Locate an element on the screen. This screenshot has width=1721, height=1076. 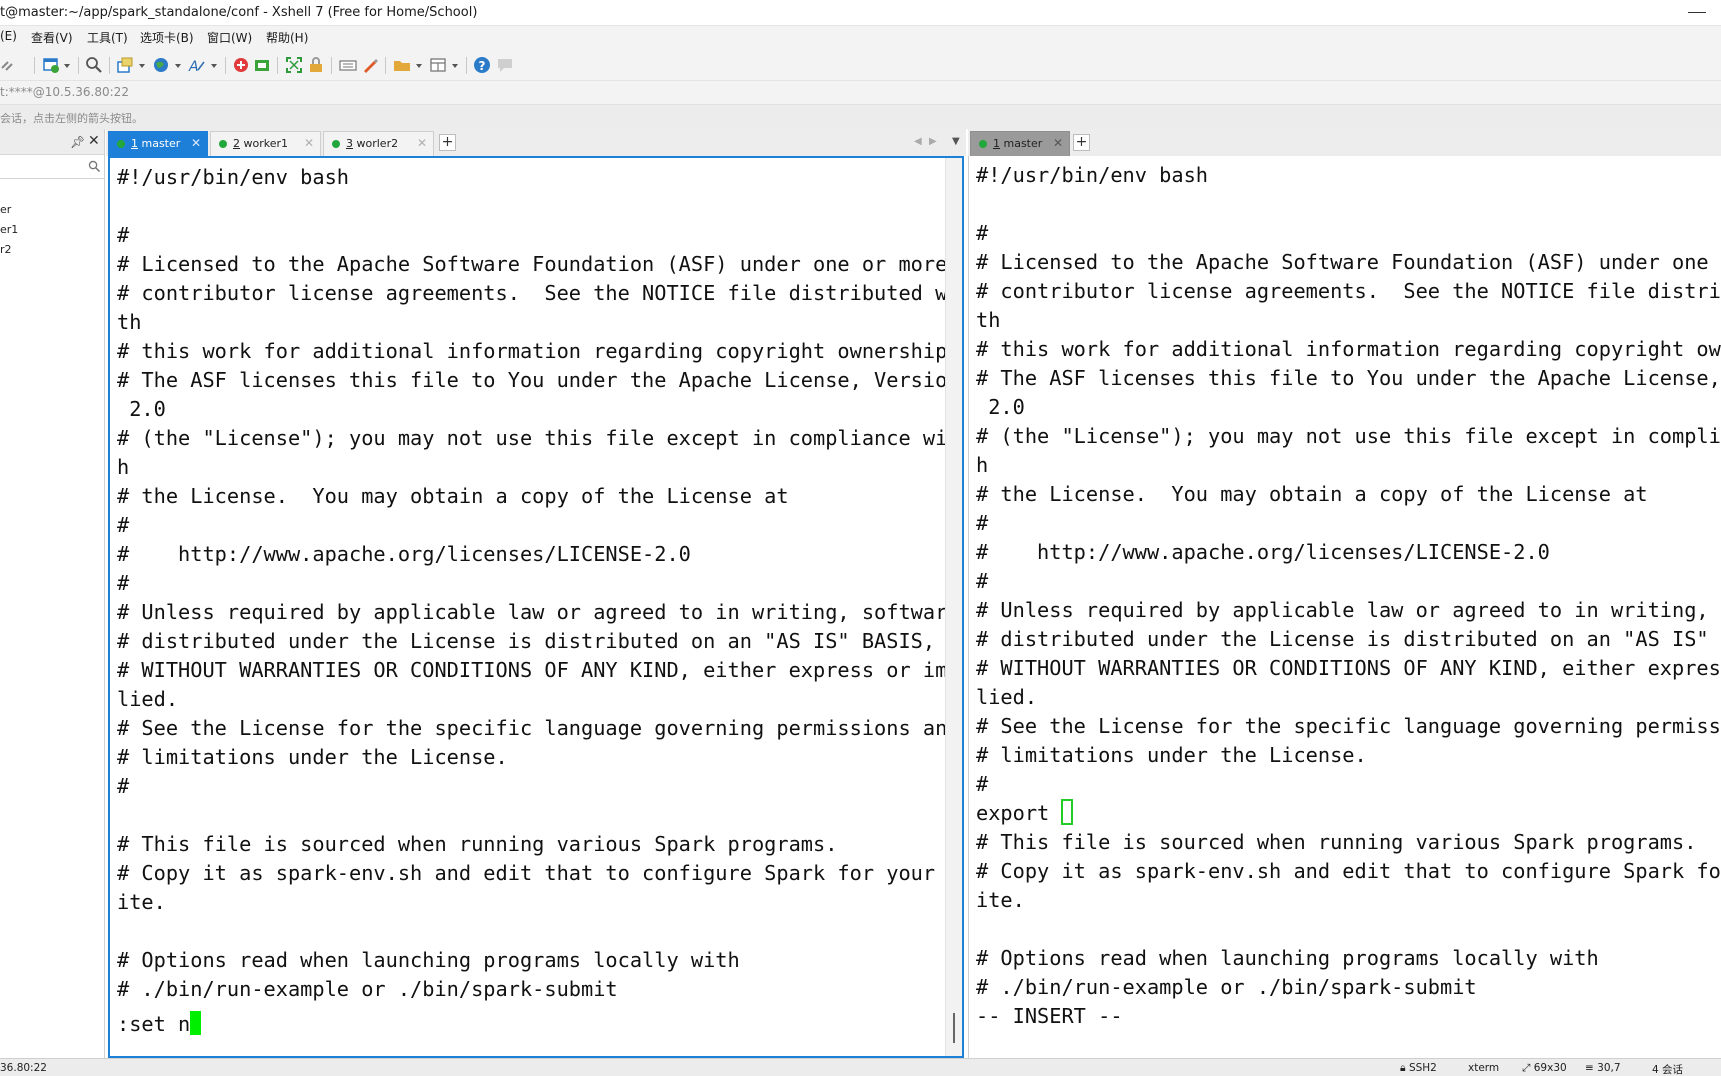
hint-text: 会话，点击左侧的箭头按钮。 is located at coordinates (71, 118).